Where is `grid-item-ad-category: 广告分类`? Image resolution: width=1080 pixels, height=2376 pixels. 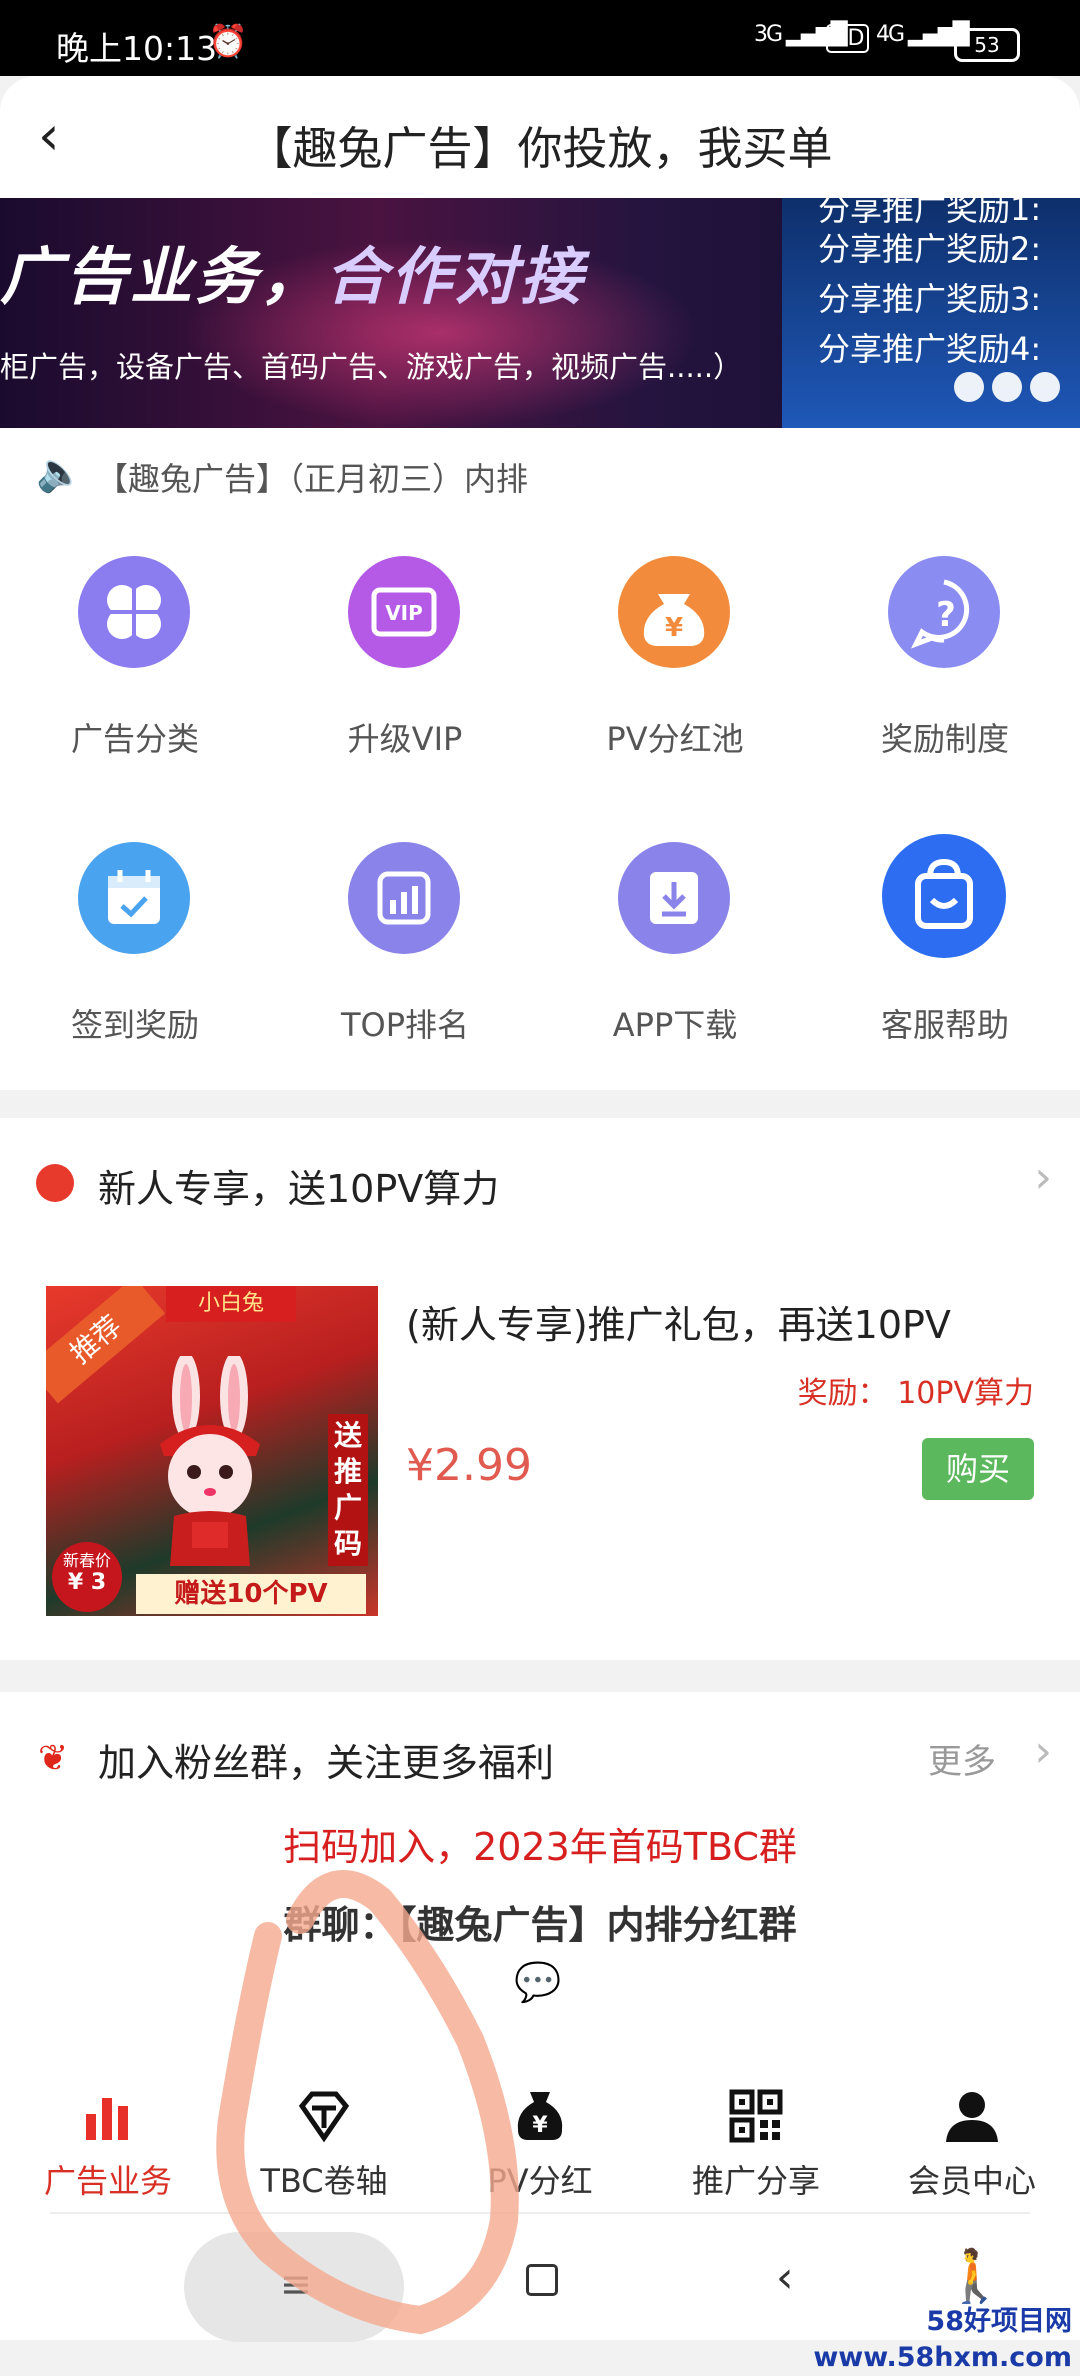
grid-item-ad-category: 广告分类 is located at coordinates (135, 648).